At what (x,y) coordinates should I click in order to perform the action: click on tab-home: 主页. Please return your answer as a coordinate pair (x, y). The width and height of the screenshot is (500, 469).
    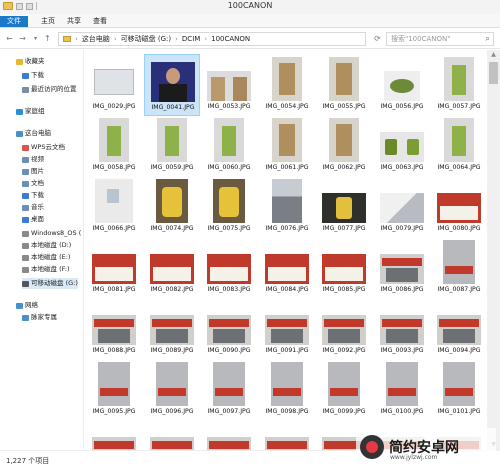
    Looking at the image, I should click on (48, 21).